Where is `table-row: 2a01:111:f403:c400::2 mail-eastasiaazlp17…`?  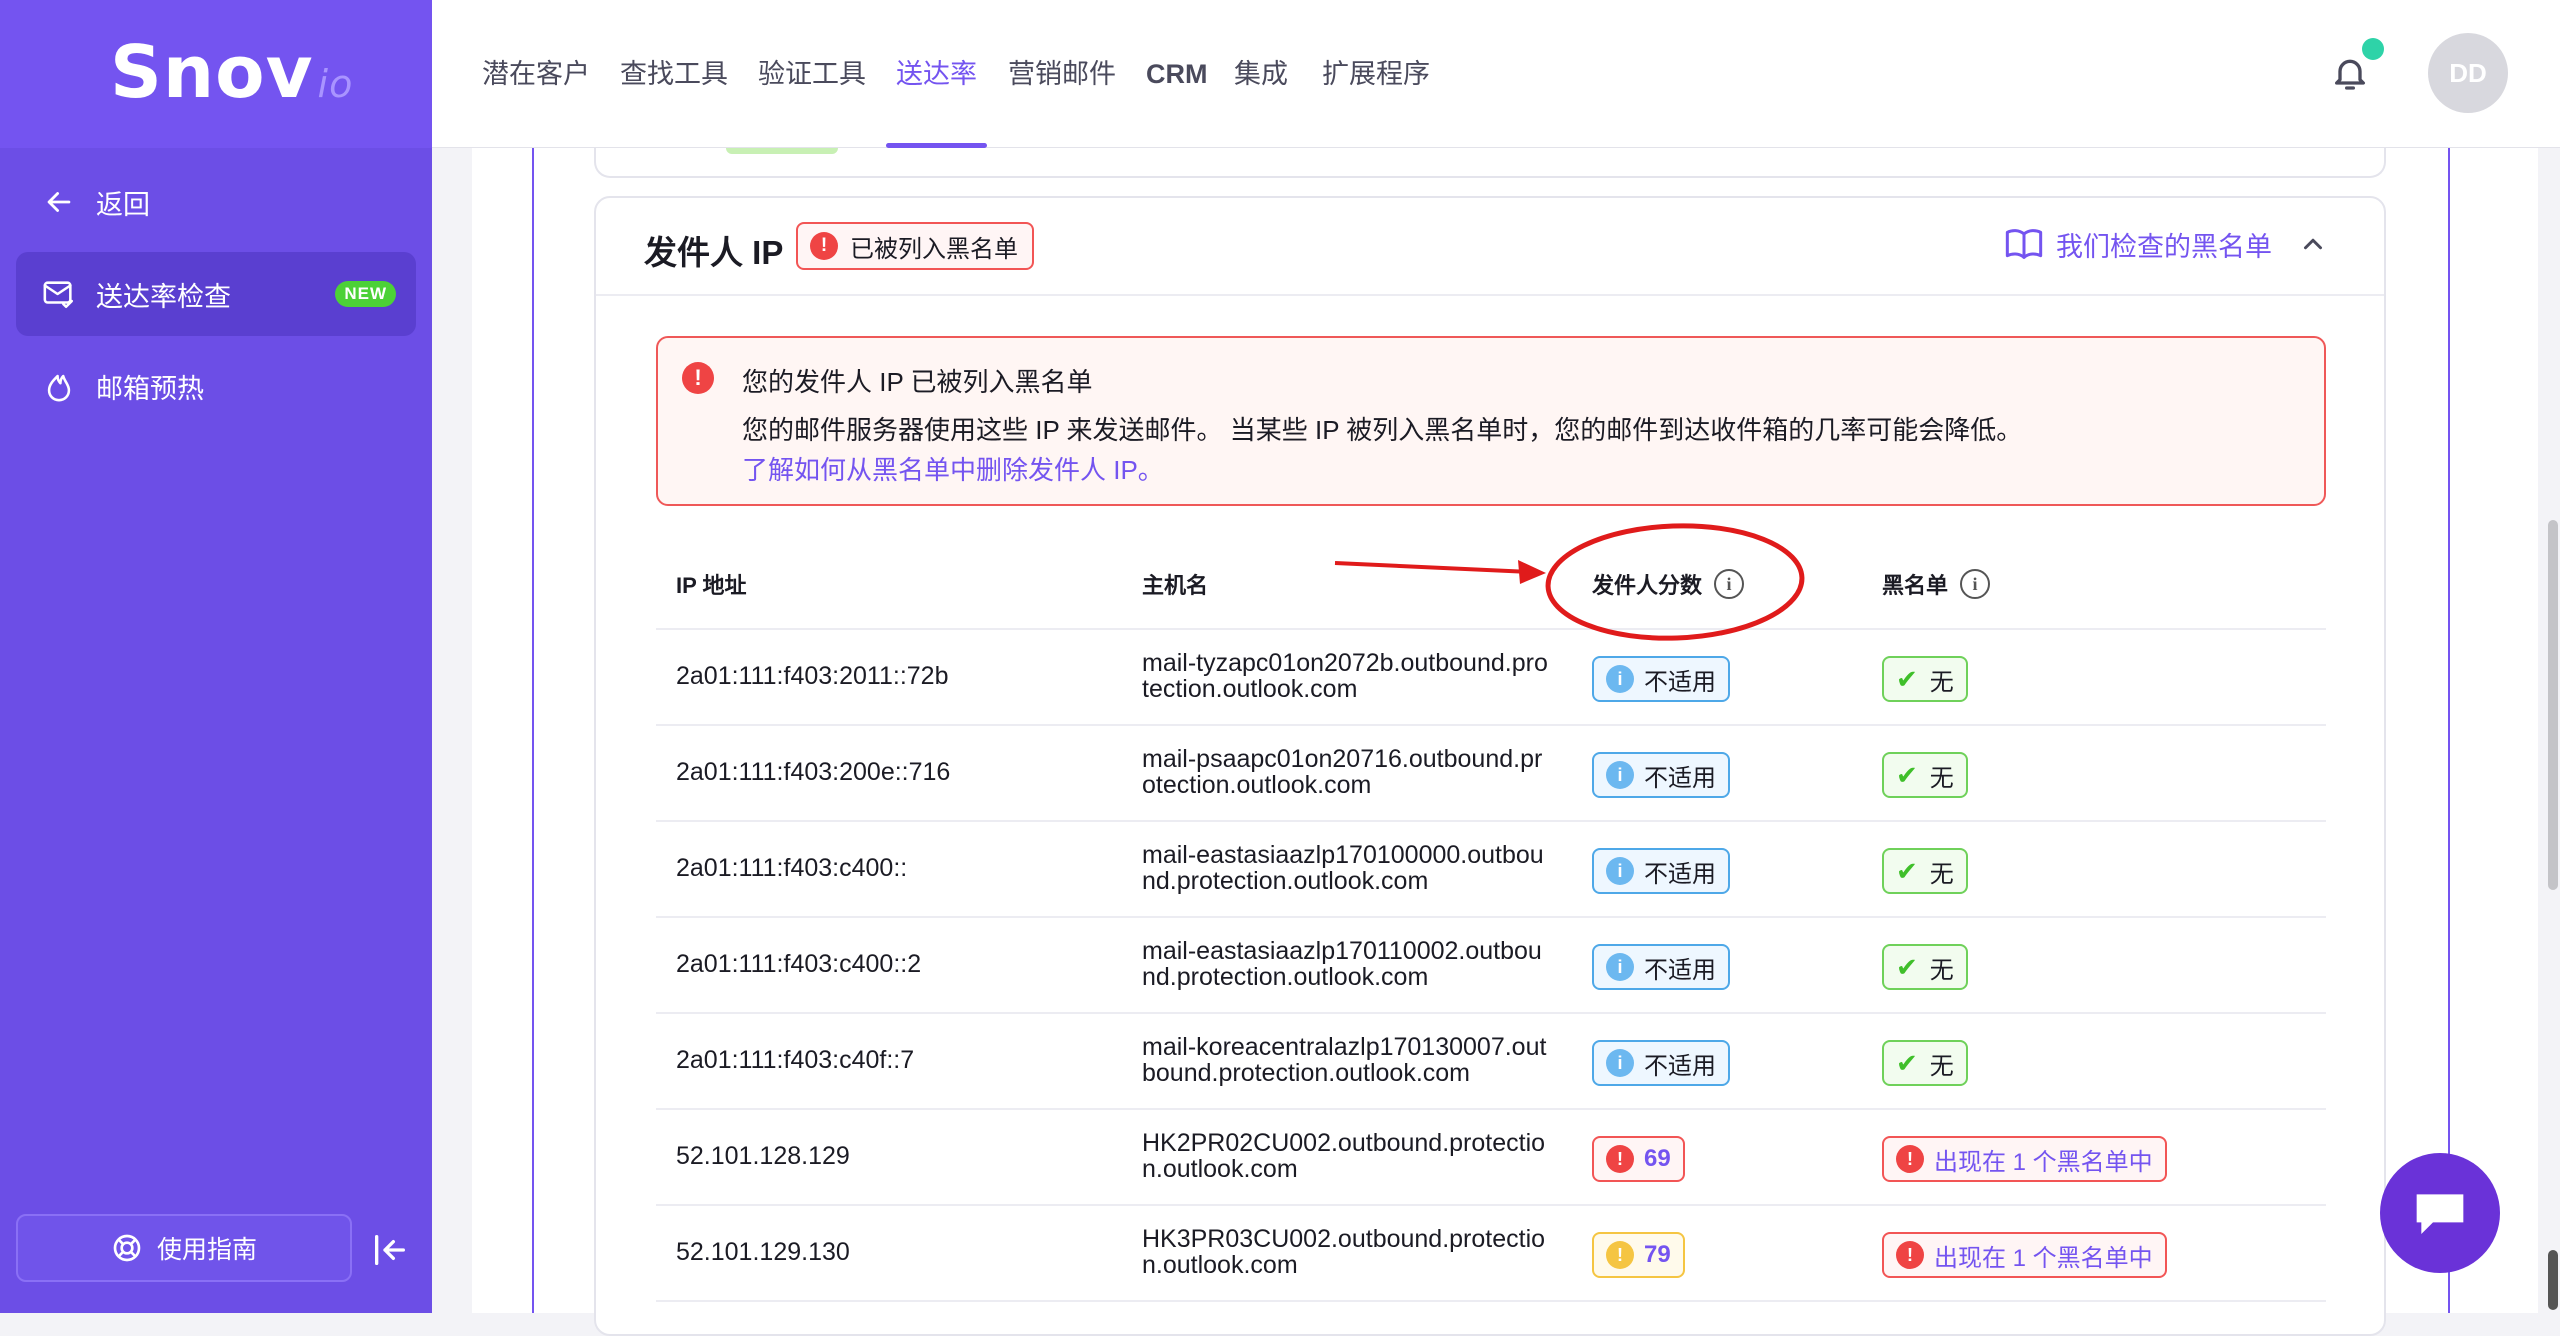 table-row: 2a01:111:f403:c400::2 mail-eastasiaazlp17… is located at coordinates (1491, 966).